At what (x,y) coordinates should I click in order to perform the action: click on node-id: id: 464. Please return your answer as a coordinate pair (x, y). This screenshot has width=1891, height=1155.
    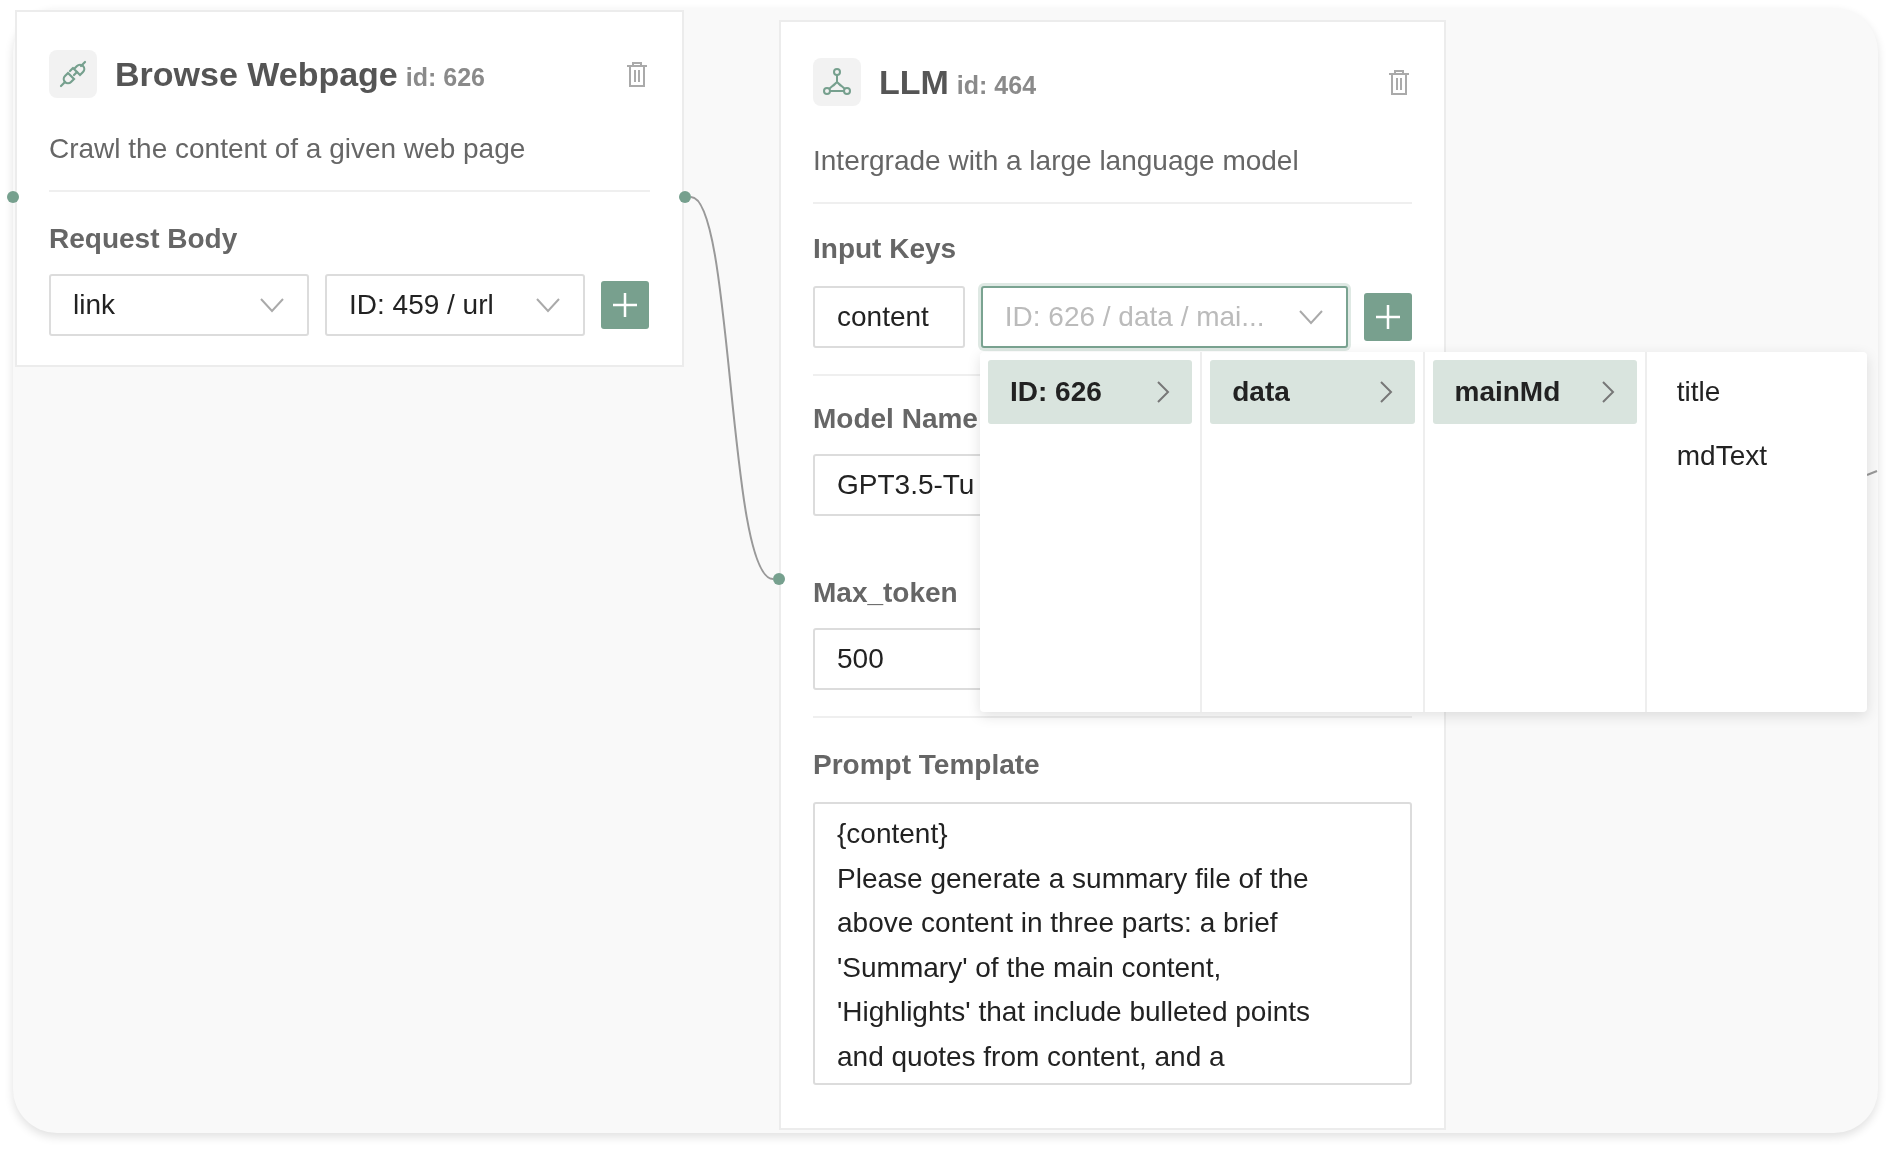
    Looking at the image, I should click on (996, 85).